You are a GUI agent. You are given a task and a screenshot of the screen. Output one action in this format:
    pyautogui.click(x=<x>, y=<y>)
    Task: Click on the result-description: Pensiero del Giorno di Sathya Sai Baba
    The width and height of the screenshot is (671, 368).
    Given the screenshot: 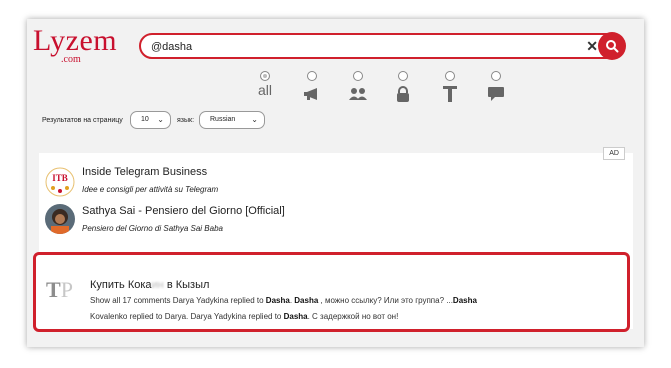 What is the action you would take?
    pyautogui.click(x=152, y=228)
    